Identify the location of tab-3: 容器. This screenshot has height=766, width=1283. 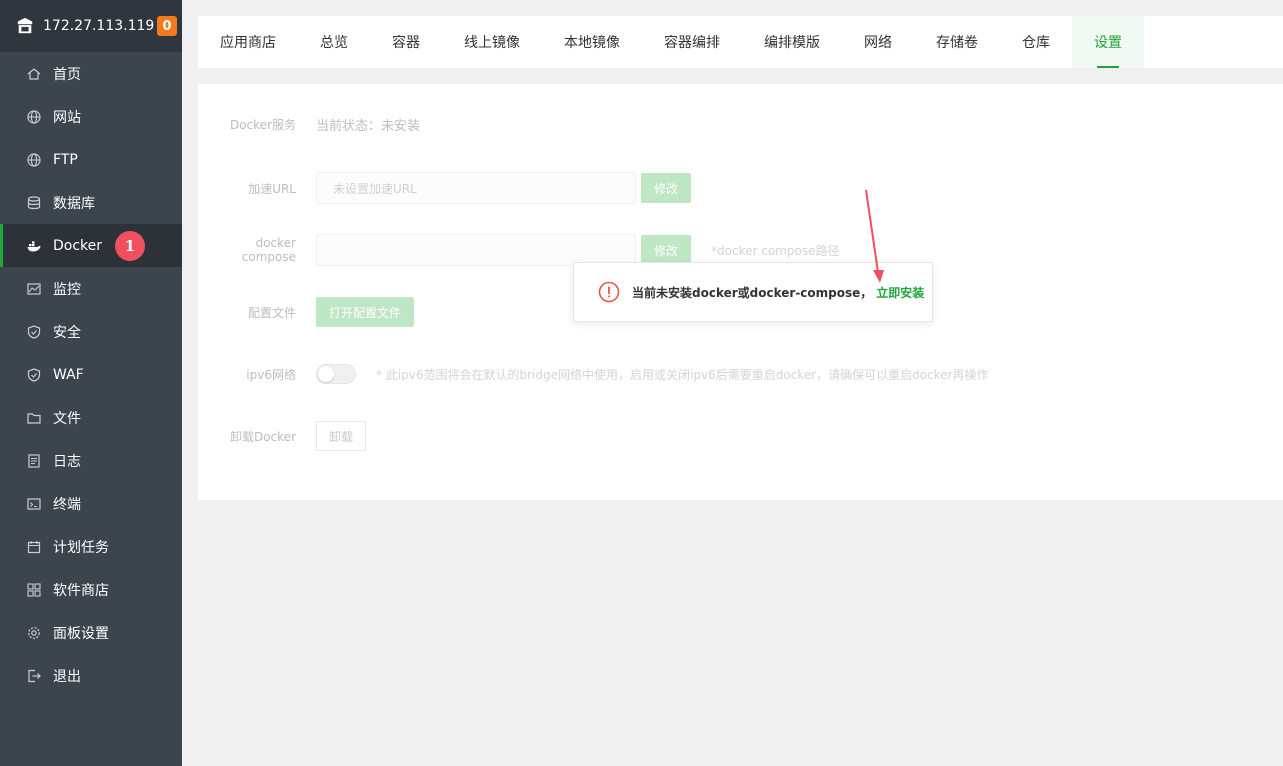
(406, 42).